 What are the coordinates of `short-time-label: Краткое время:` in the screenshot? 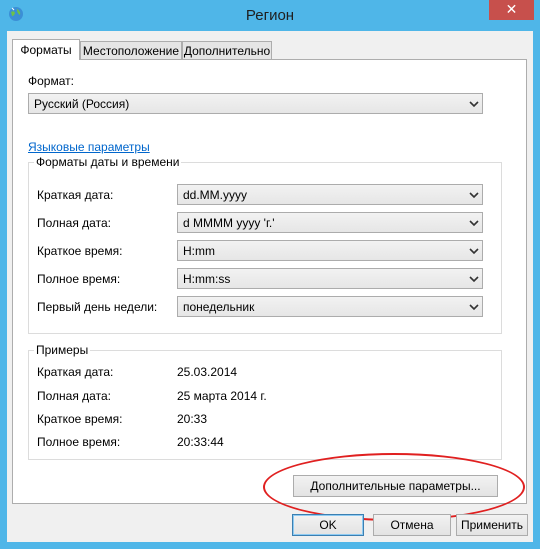 It's located at (80, 251).